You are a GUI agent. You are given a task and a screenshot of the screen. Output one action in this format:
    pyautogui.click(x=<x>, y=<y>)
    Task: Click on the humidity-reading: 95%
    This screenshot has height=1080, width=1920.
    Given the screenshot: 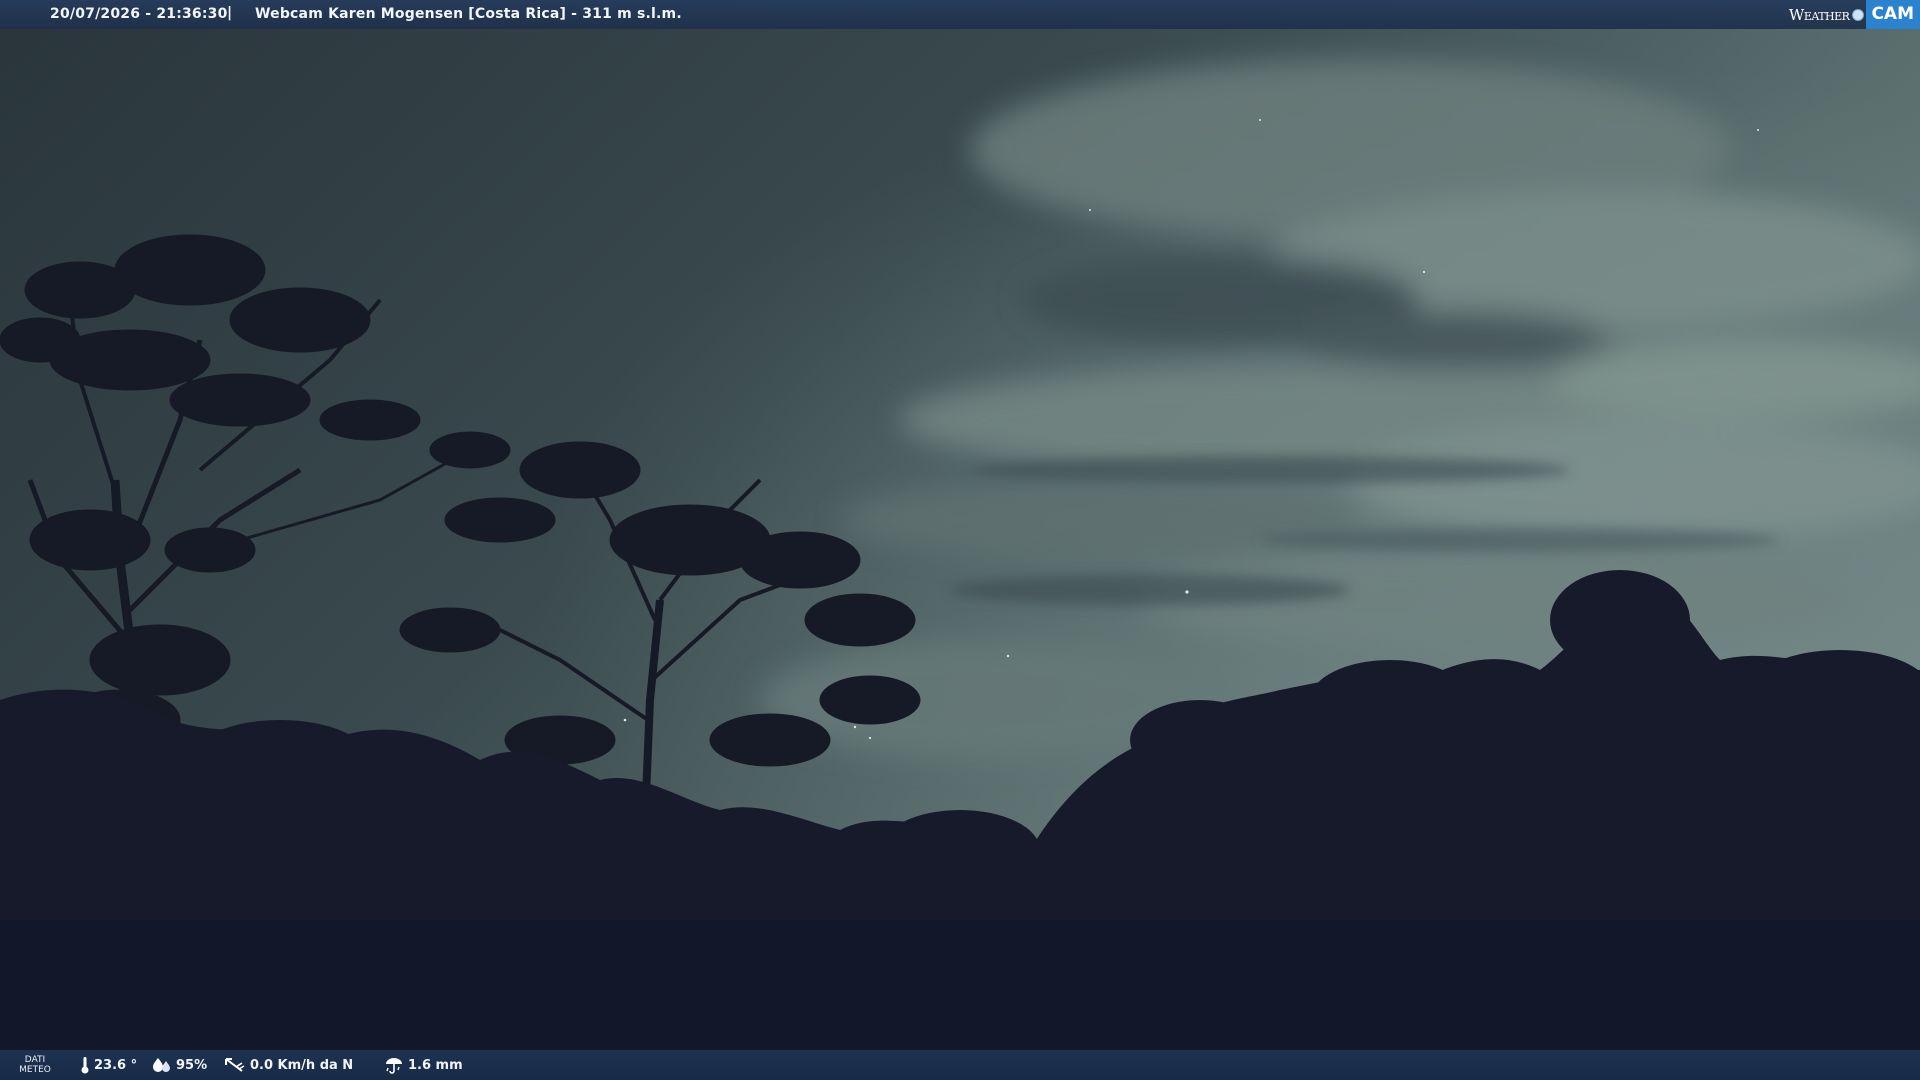 What is the action you would take?
    pyautogui.click(x=179, y=1065)
    